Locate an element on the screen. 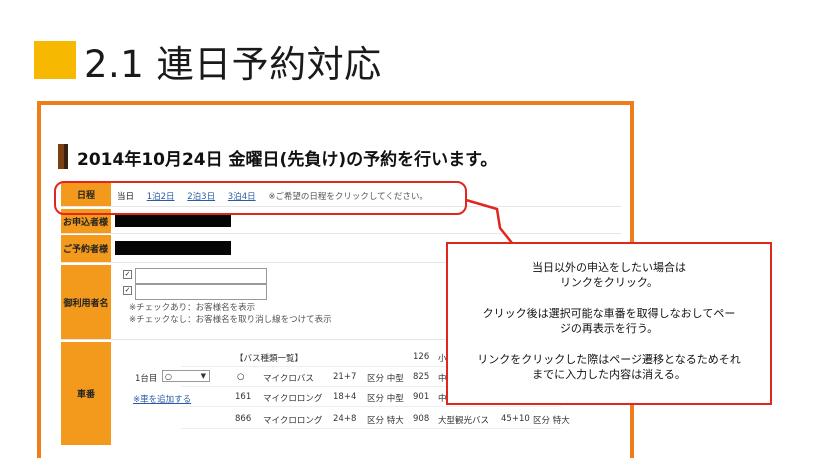  bus-number: 901 is located at coordinates (421, 397).